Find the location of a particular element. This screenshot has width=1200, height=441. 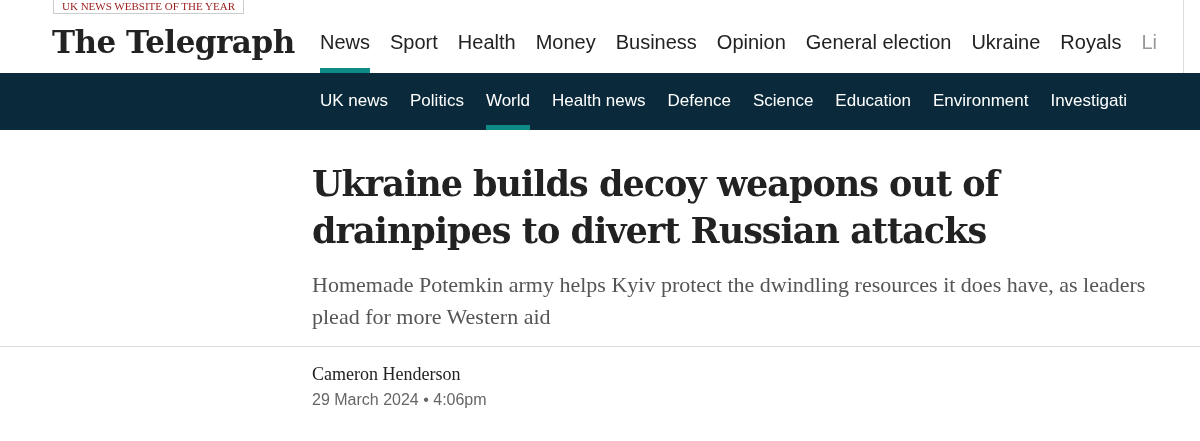

section-tab: Science is located at coordinates (783, 101).